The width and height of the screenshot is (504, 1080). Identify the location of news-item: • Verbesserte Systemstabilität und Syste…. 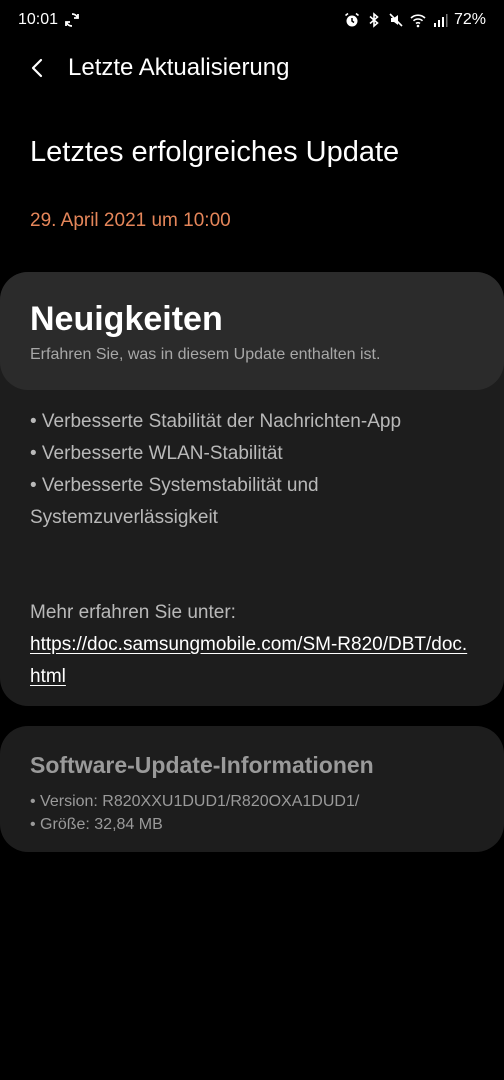
(174, 501).